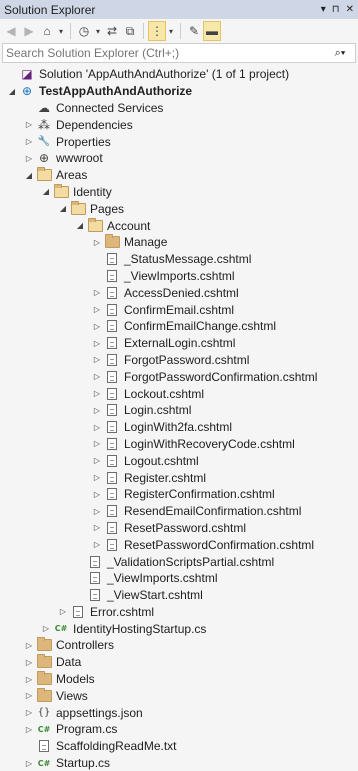  Describe the element at coordinates (179, 410) in the screenshot. I see `tree-item: ▷ Login.cshtml` at that location.